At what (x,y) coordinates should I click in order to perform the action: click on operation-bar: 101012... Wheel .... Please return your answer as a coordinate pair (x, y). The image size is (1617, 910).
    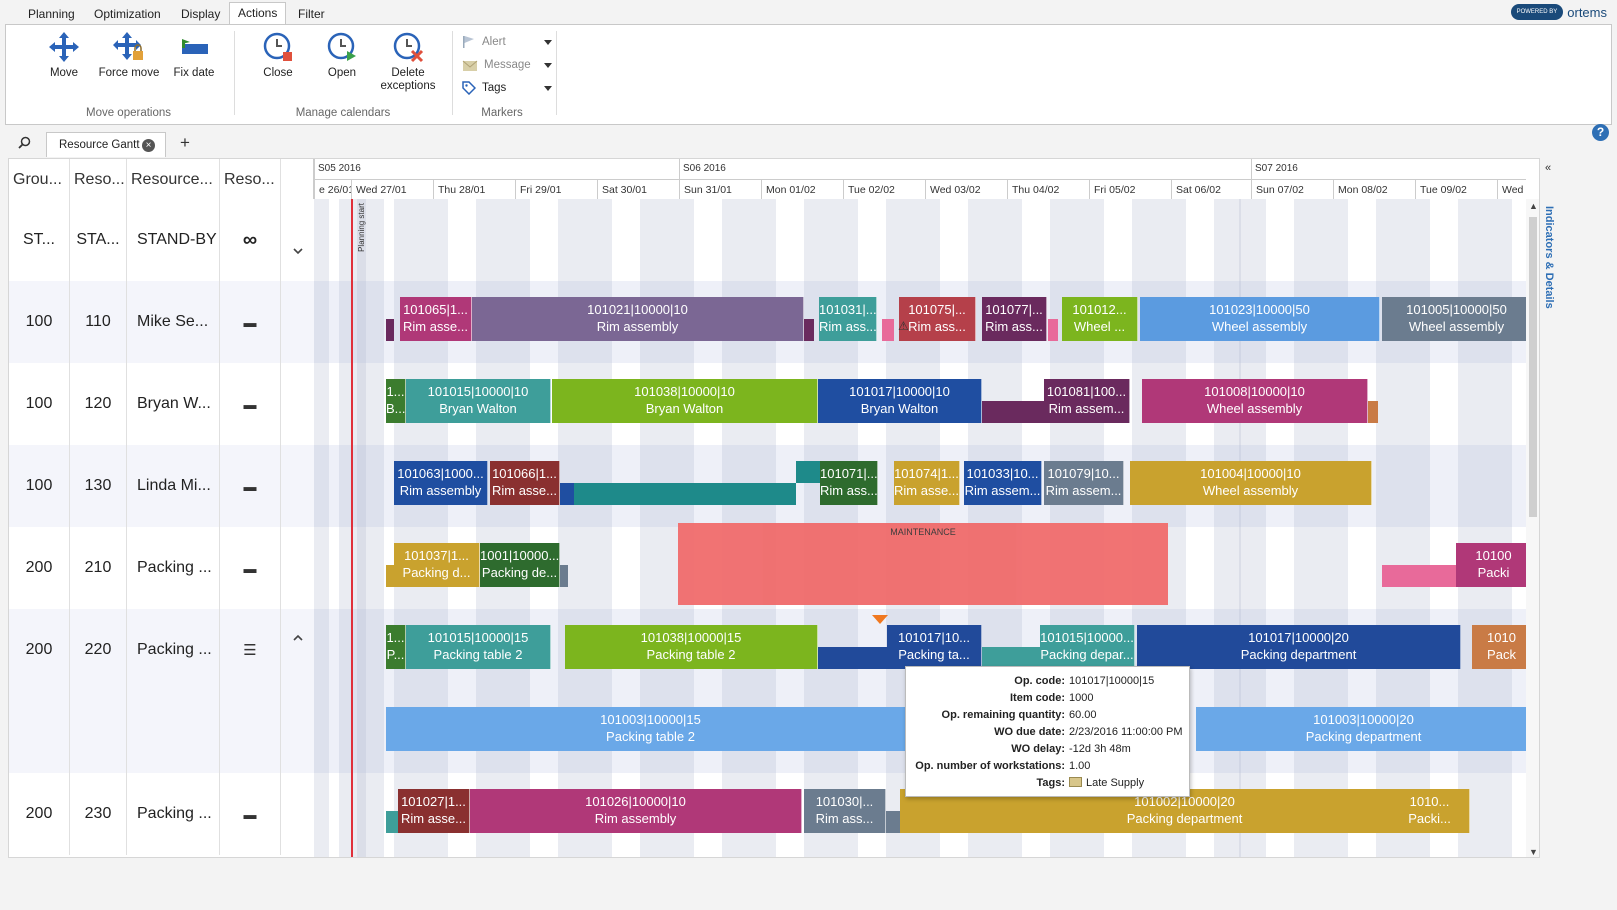
    Looking at the image, I should click on (1100, 319).